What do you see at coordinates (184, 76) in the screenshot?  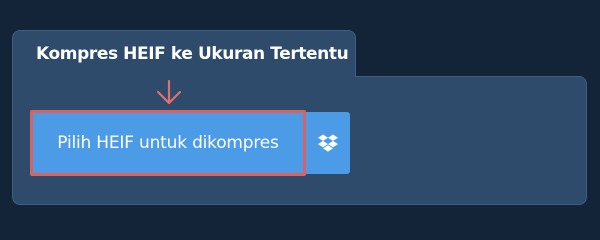 I see `tab-panel-joint` at bounding box center [184, 76].